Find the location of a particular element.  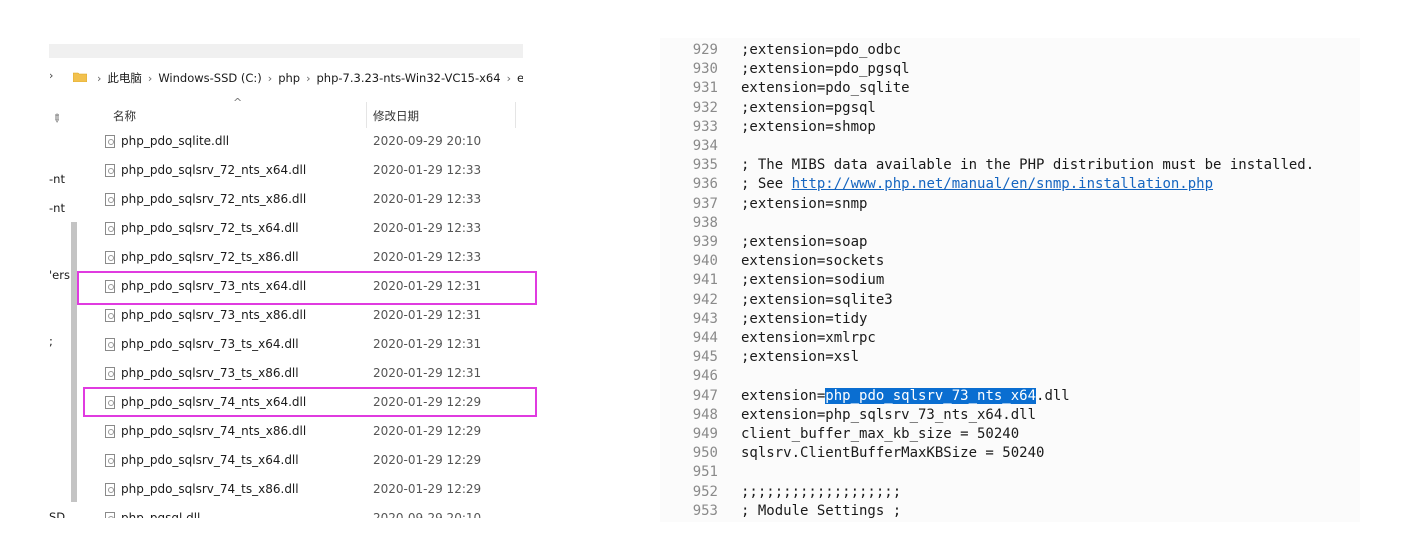

file-name: php_pdo_sqlsrv_72_ts_x64.dll is located at coordinates (210, 228).